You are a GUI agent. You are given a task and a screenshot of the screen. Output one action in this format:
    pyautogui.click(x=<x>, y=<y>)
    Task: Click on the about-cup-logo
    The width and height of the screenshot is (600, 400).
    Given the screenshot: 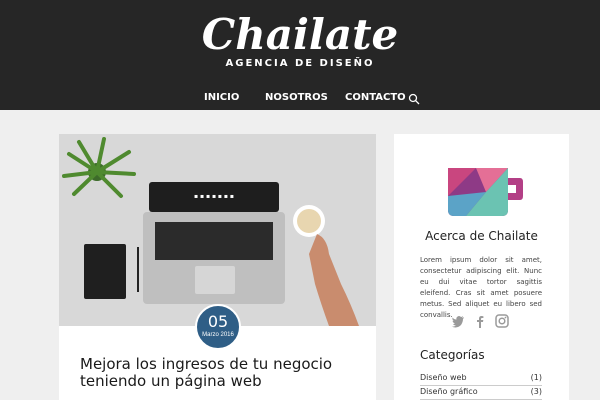 What is the action you would take?
    pyautogui.click(x=485, y=192)
    